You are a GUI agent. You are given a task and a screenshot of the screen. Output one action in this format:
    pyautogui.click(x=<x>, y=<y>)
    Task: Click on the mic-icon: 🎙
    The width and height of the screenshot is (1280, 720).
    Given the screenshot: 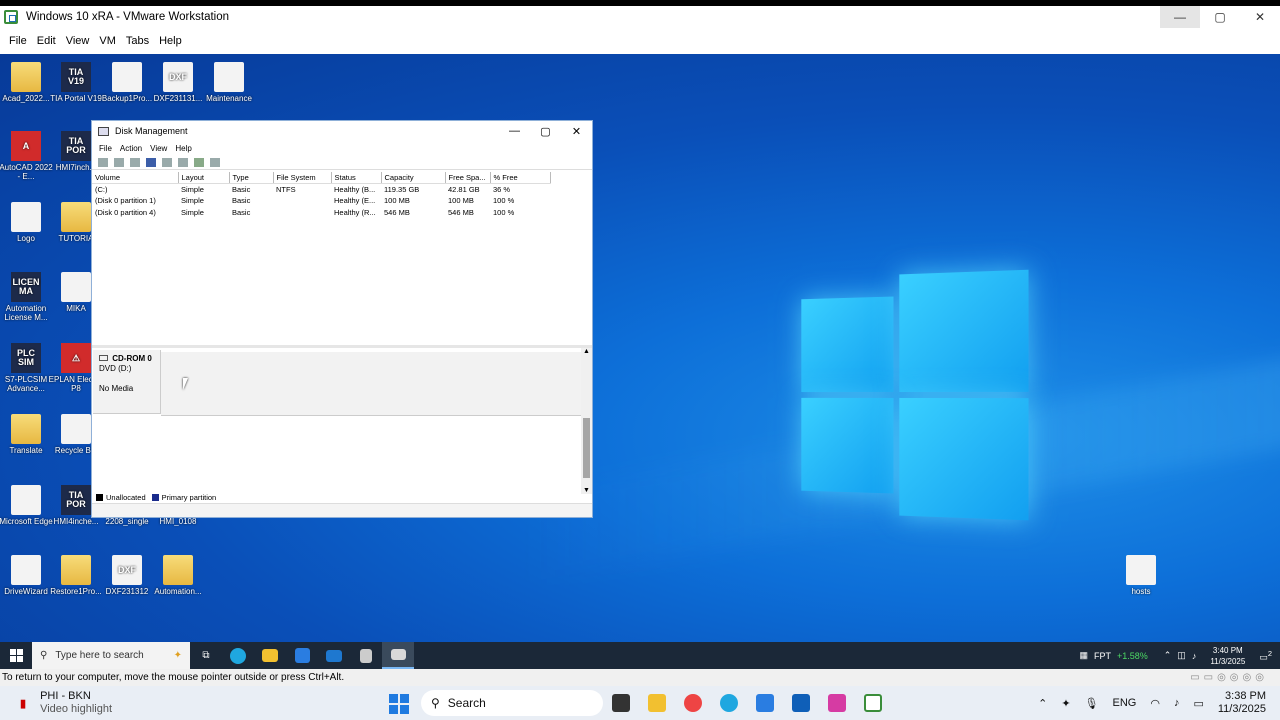 What is the action you would take?
    pyautogui.click(x=1092, y=703)
    